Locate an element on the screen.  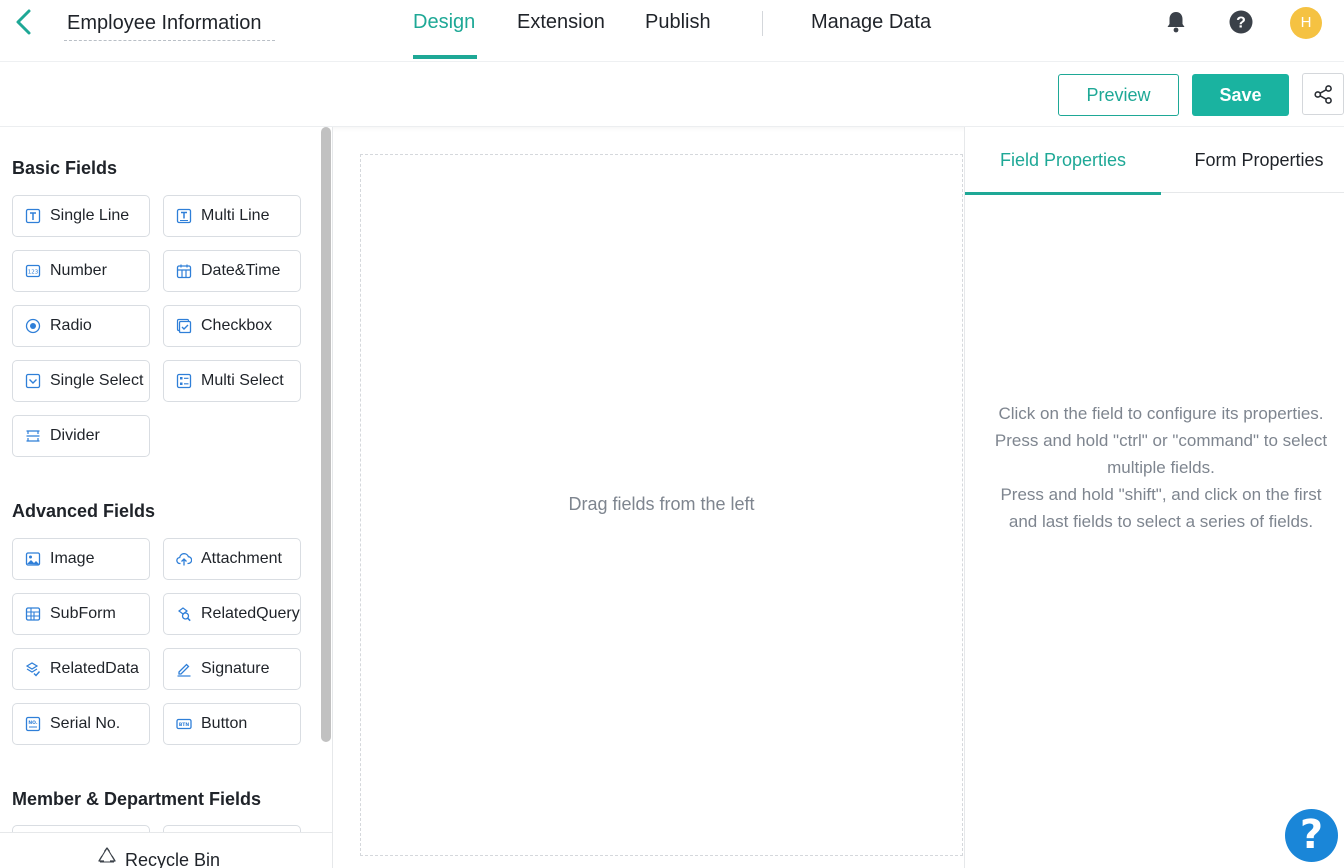
section-title-member-department-fields: Member & Department Fields is located at coordinates (137, 799).